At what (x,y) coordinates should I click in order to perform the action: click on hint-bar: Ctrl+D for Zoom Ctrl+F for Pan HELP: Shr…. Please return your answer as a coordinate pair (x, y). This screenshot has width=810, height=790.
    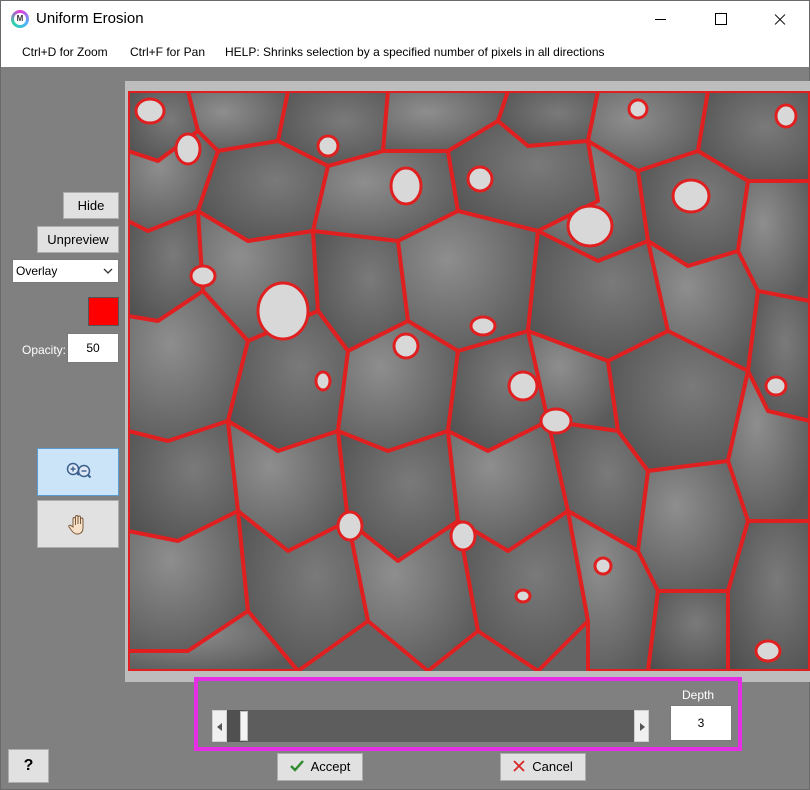
    Looking at the image, I should click on (405, 52).